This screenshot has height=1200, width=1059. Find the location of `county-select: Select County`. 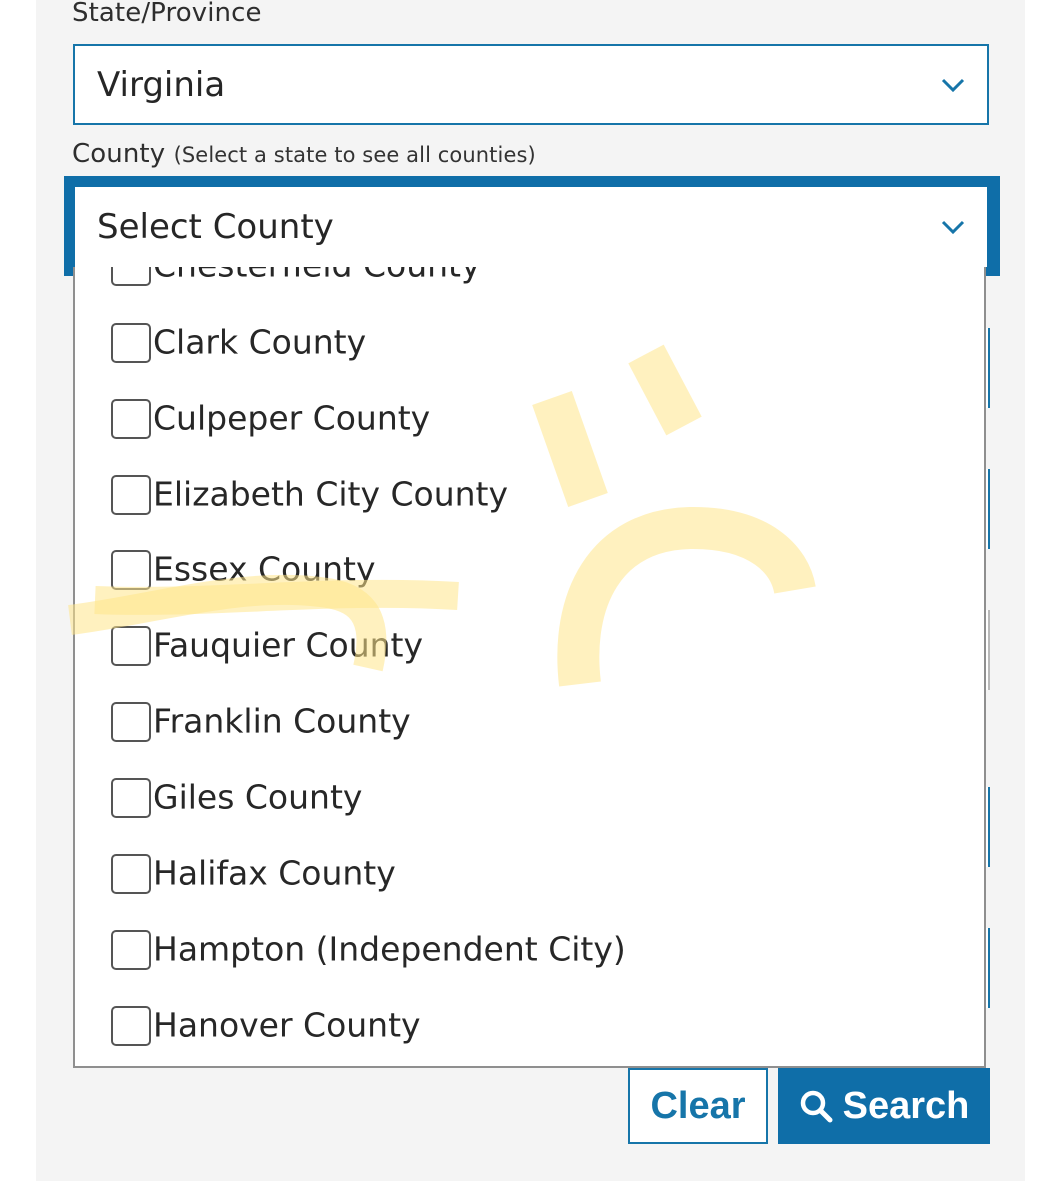

county-select: Select County is located at coordinates (531, 227).